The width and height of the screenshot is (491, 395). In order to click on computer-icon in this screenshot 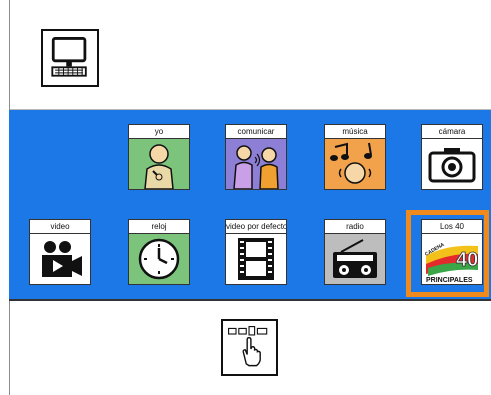, I will do `click(69, 57)`.